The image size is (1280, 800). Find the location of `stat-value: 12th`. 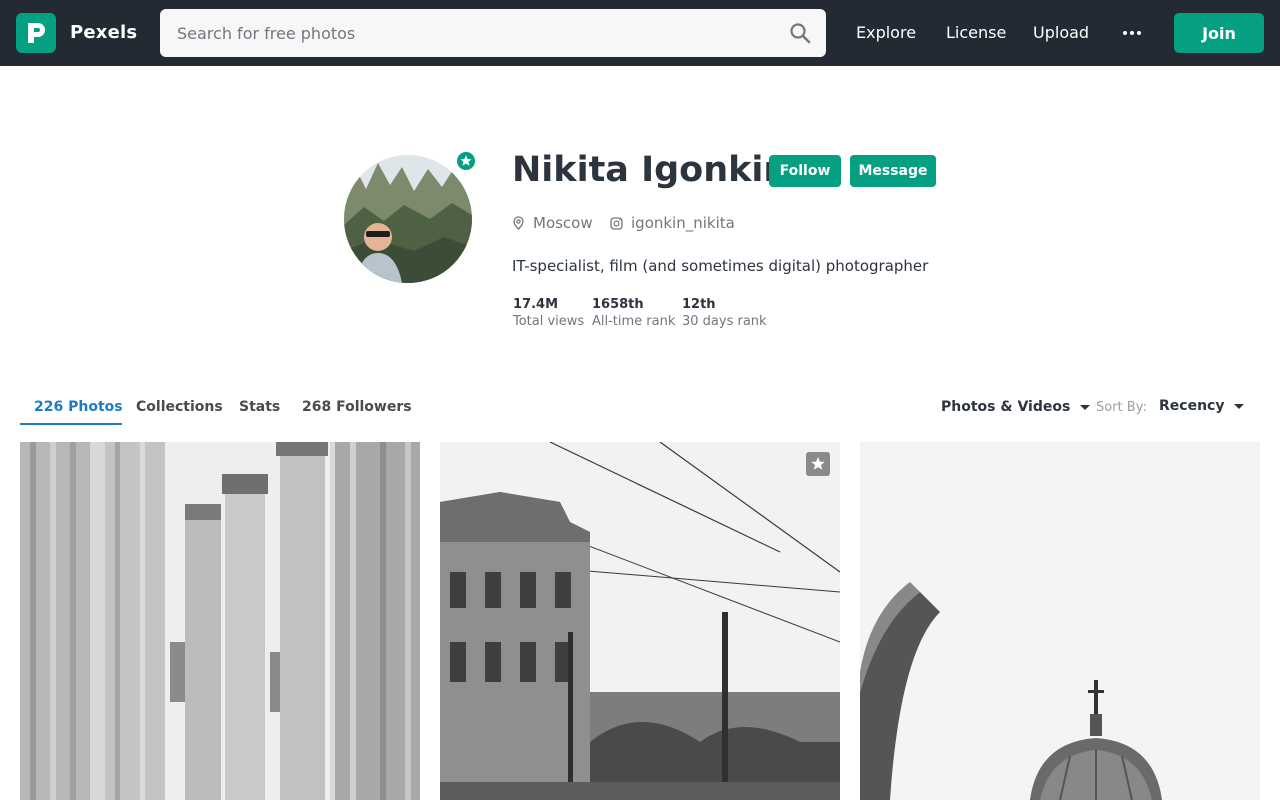

stat-value: 12th is located at coordinates (699, 304).